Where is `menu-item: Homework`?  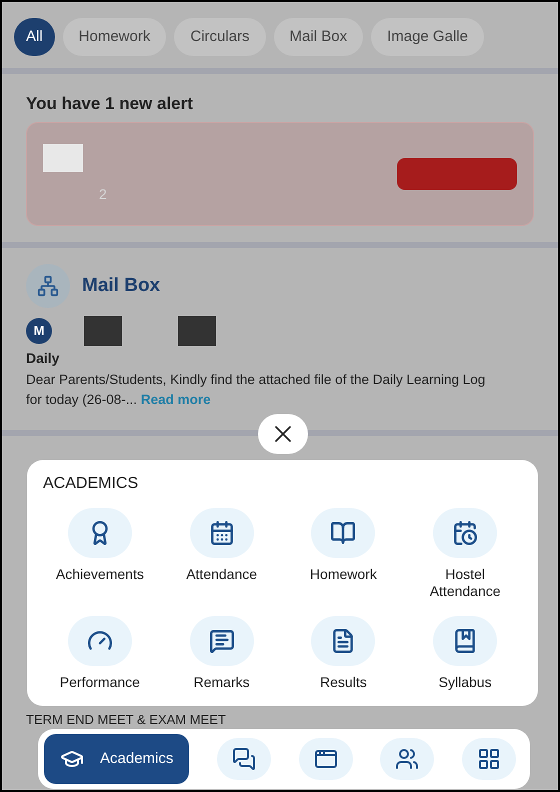
menu-item: Homework is located at coordinates (343, 558).